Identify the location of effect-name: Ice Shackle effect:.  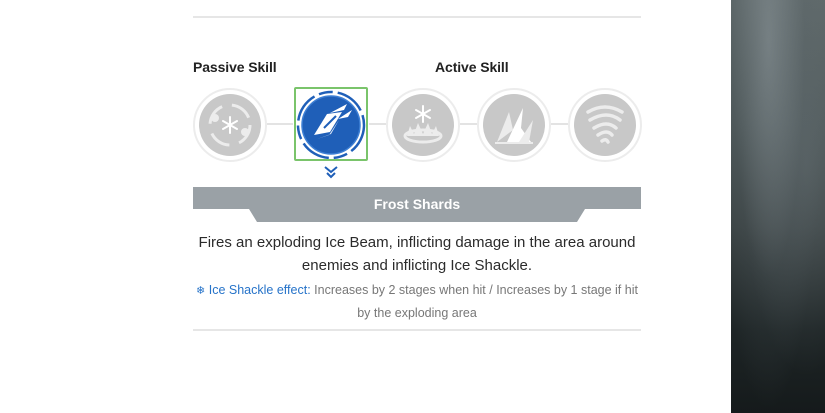
(259, 290).